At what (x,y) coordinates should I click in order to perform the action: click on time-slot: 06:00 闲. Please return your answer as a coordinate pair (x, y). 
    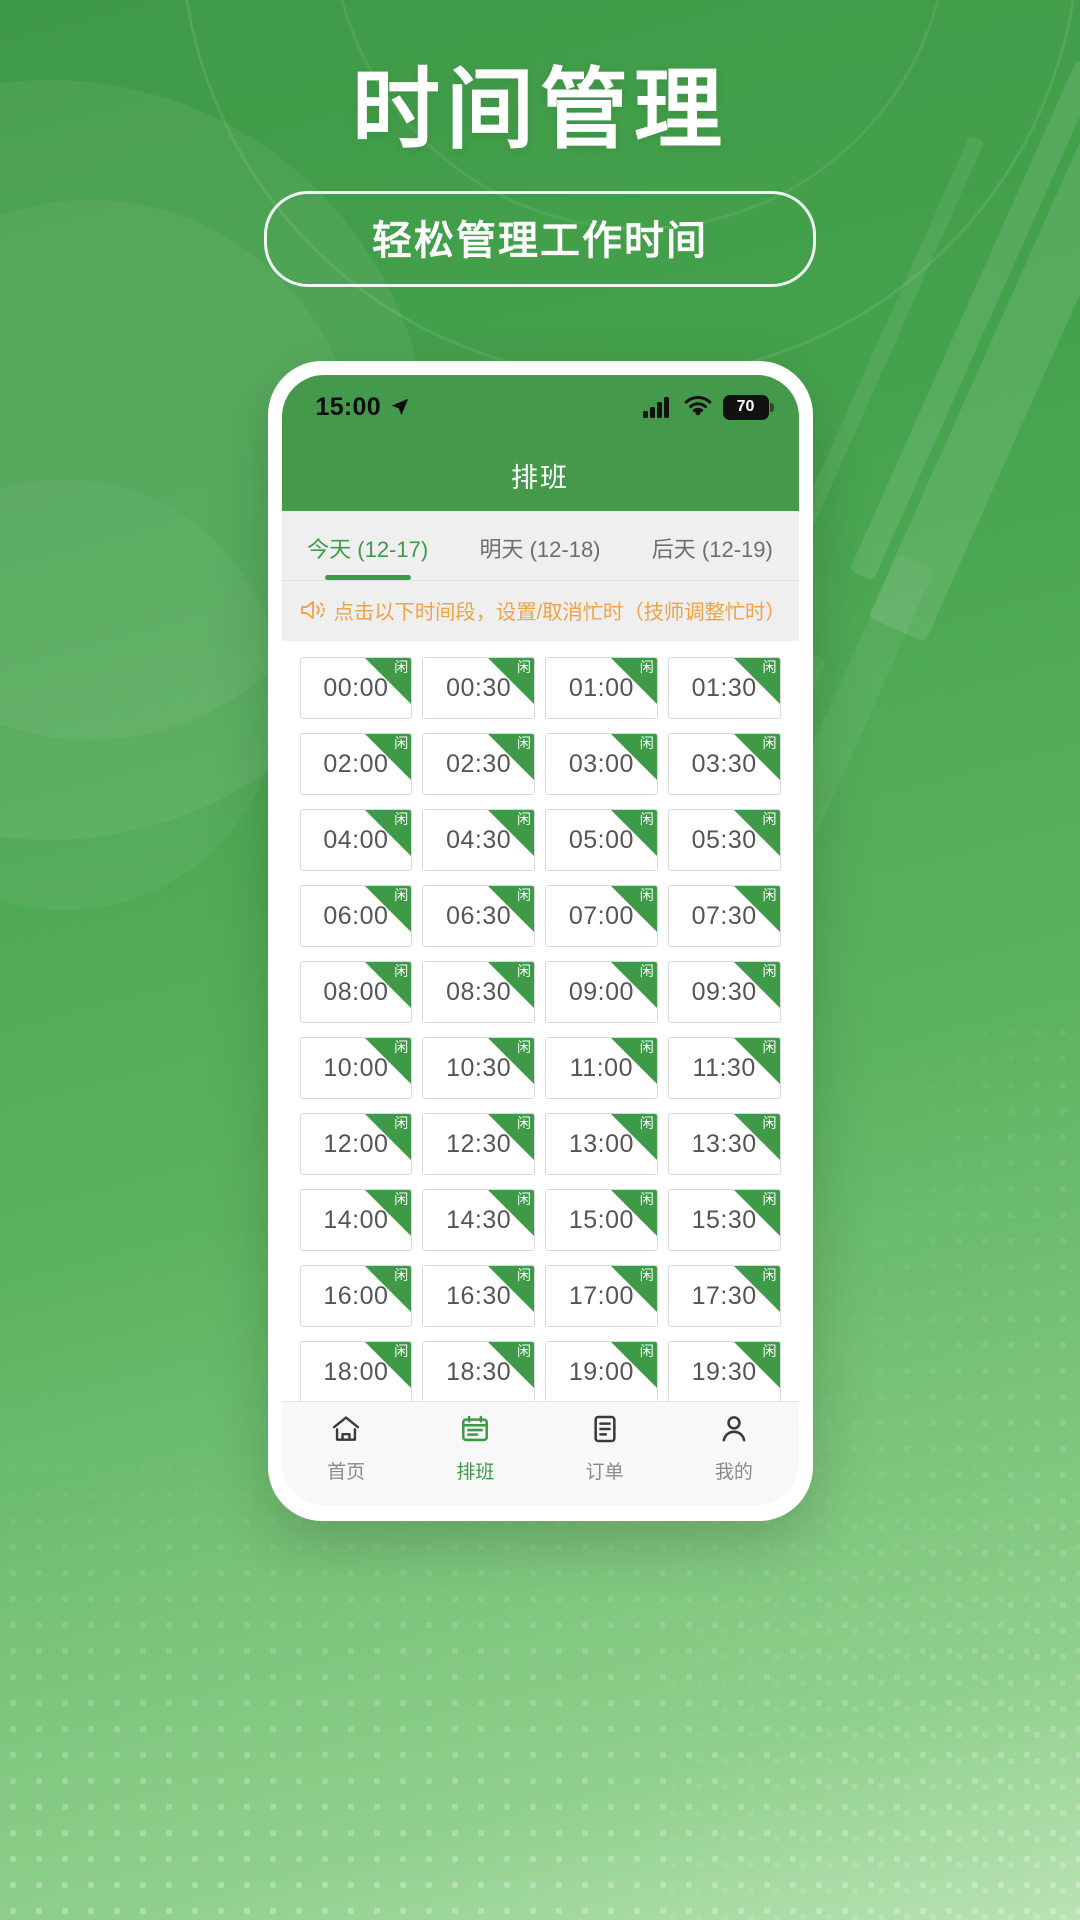
    Looking at the image, I should click on (356, 916).